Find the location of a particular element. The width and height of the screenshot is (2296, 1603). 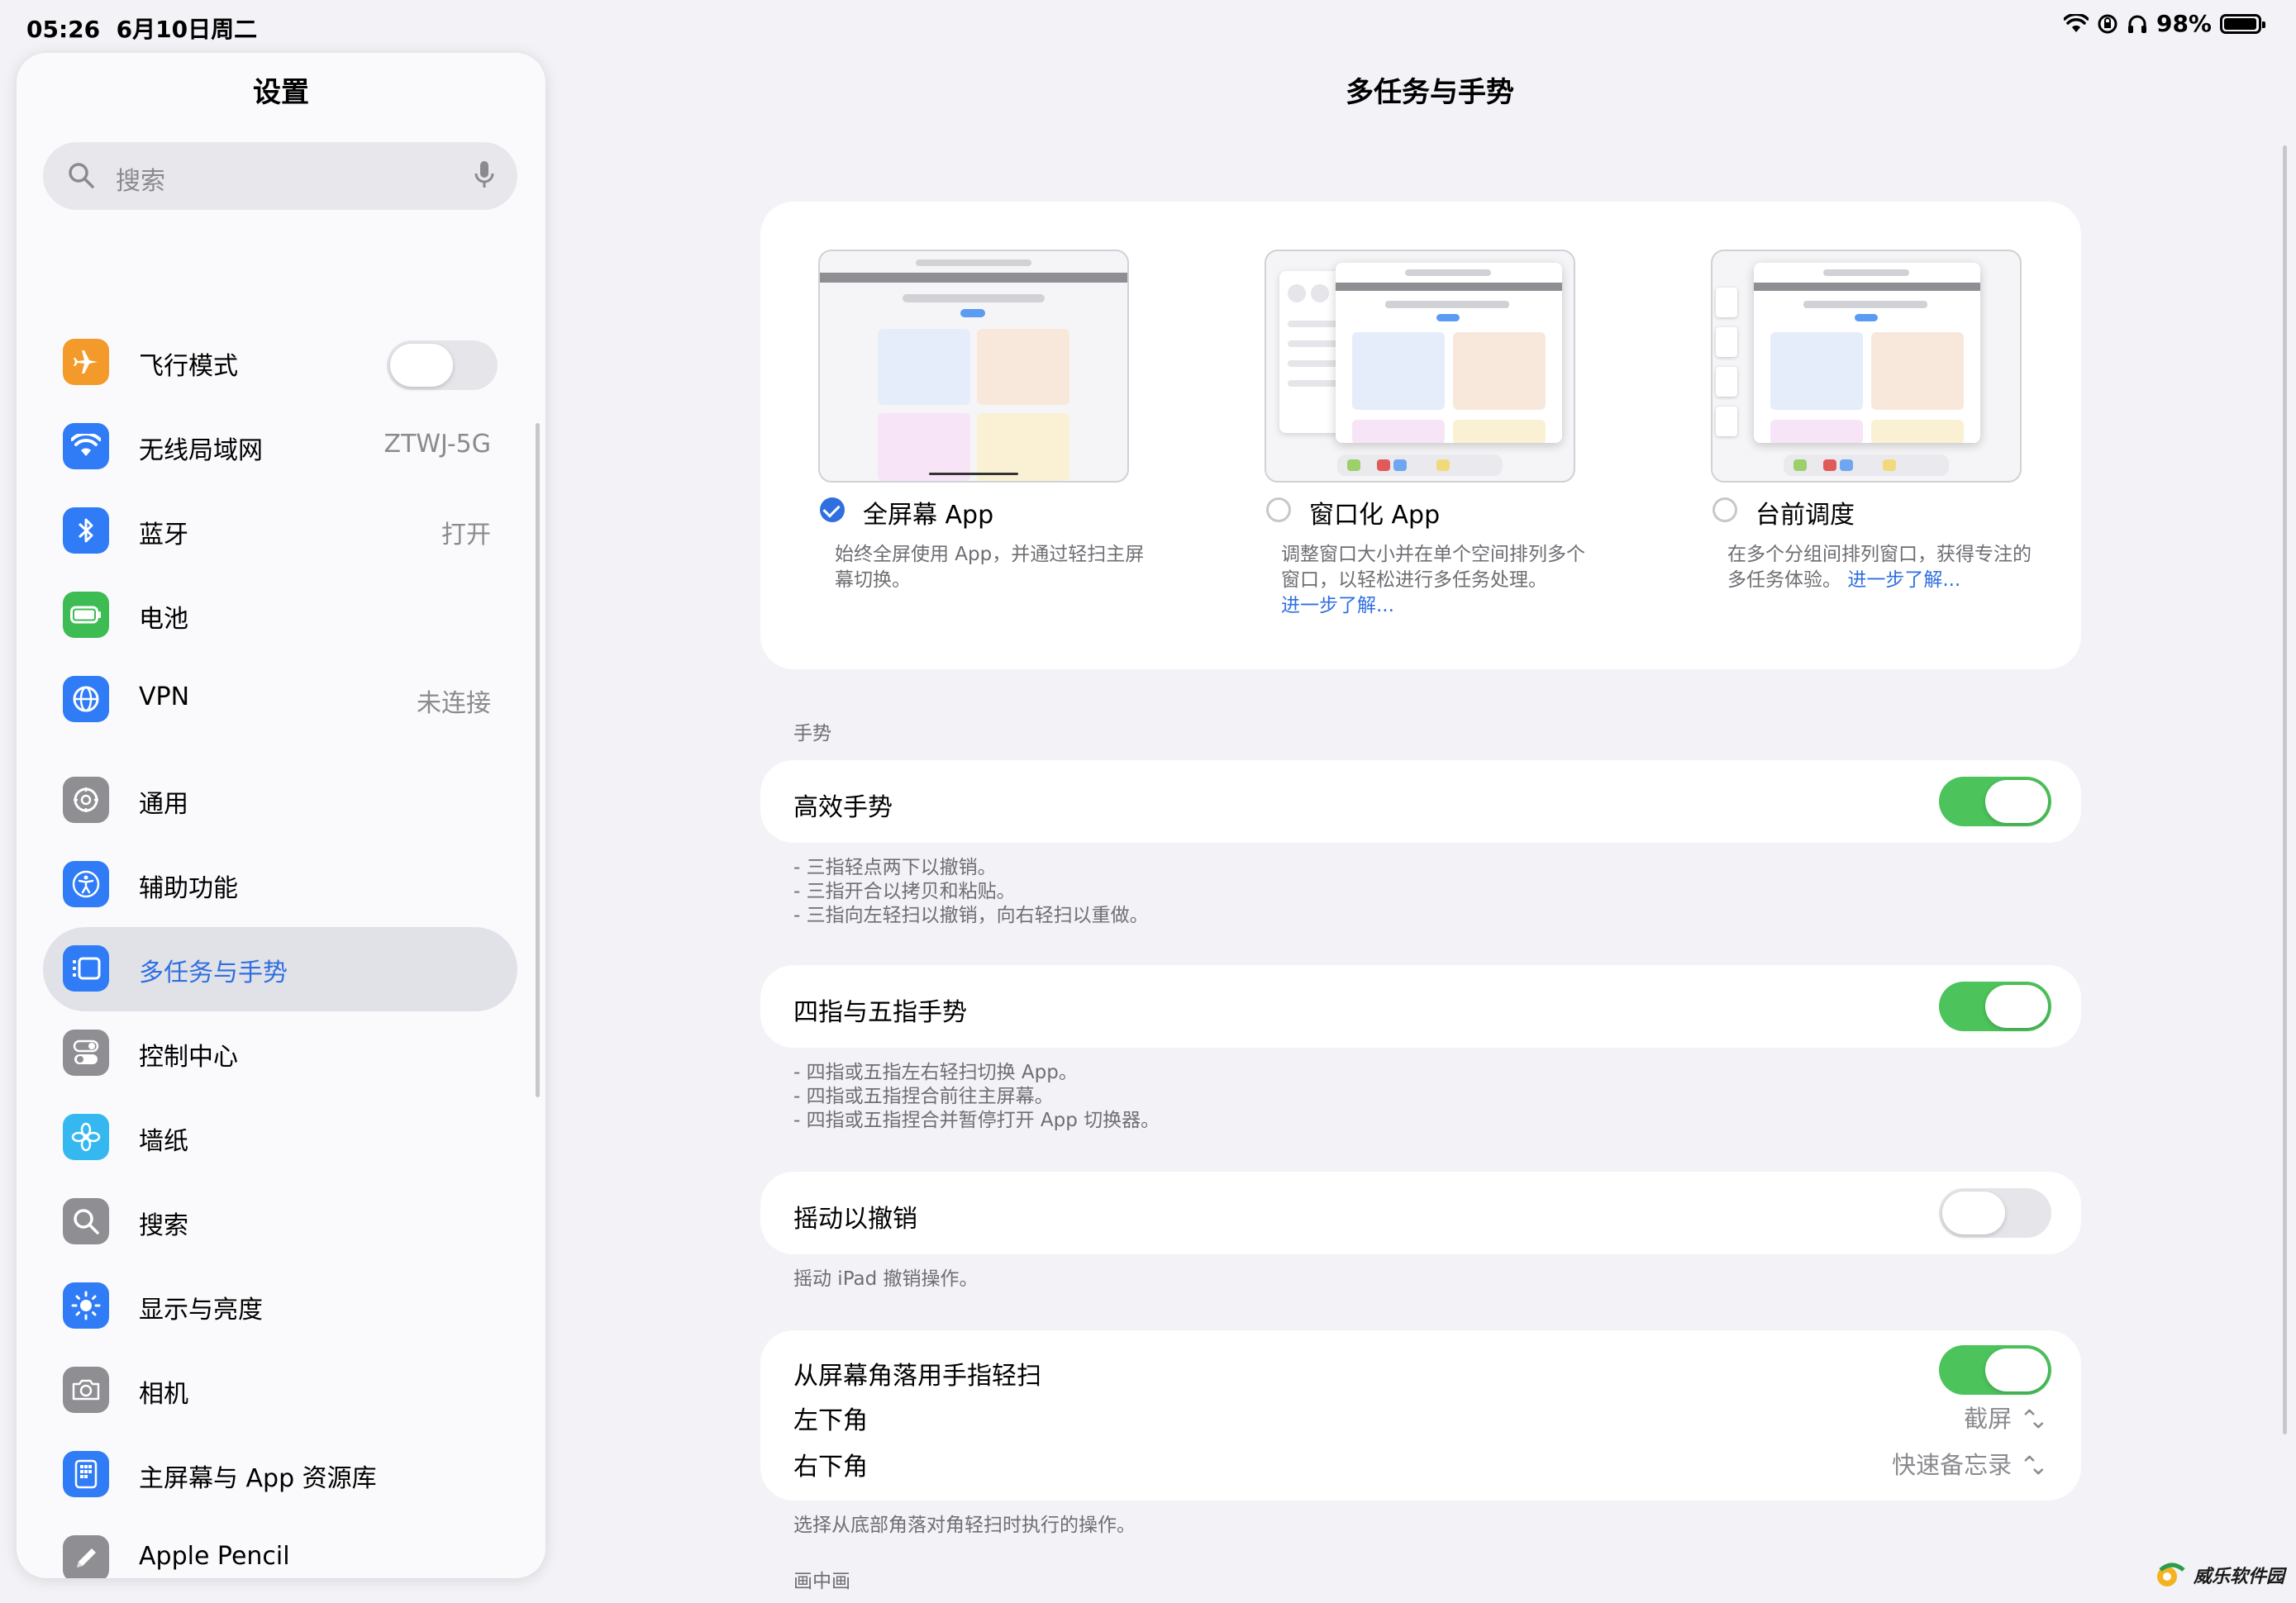

airplane-mode-toggle is located at coordinates (442, 365).